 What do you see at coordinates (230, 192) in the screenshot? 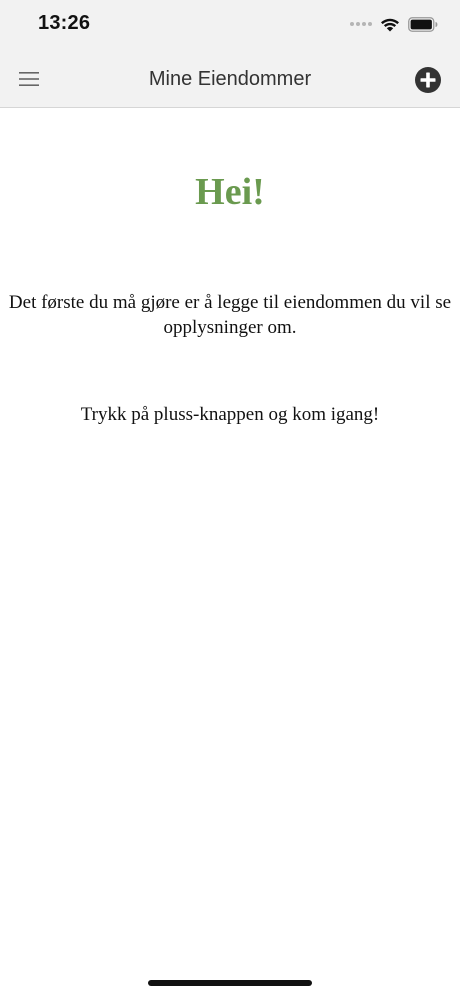
I see `greeting-heading: Hei!` at bounding box center [230, 192].